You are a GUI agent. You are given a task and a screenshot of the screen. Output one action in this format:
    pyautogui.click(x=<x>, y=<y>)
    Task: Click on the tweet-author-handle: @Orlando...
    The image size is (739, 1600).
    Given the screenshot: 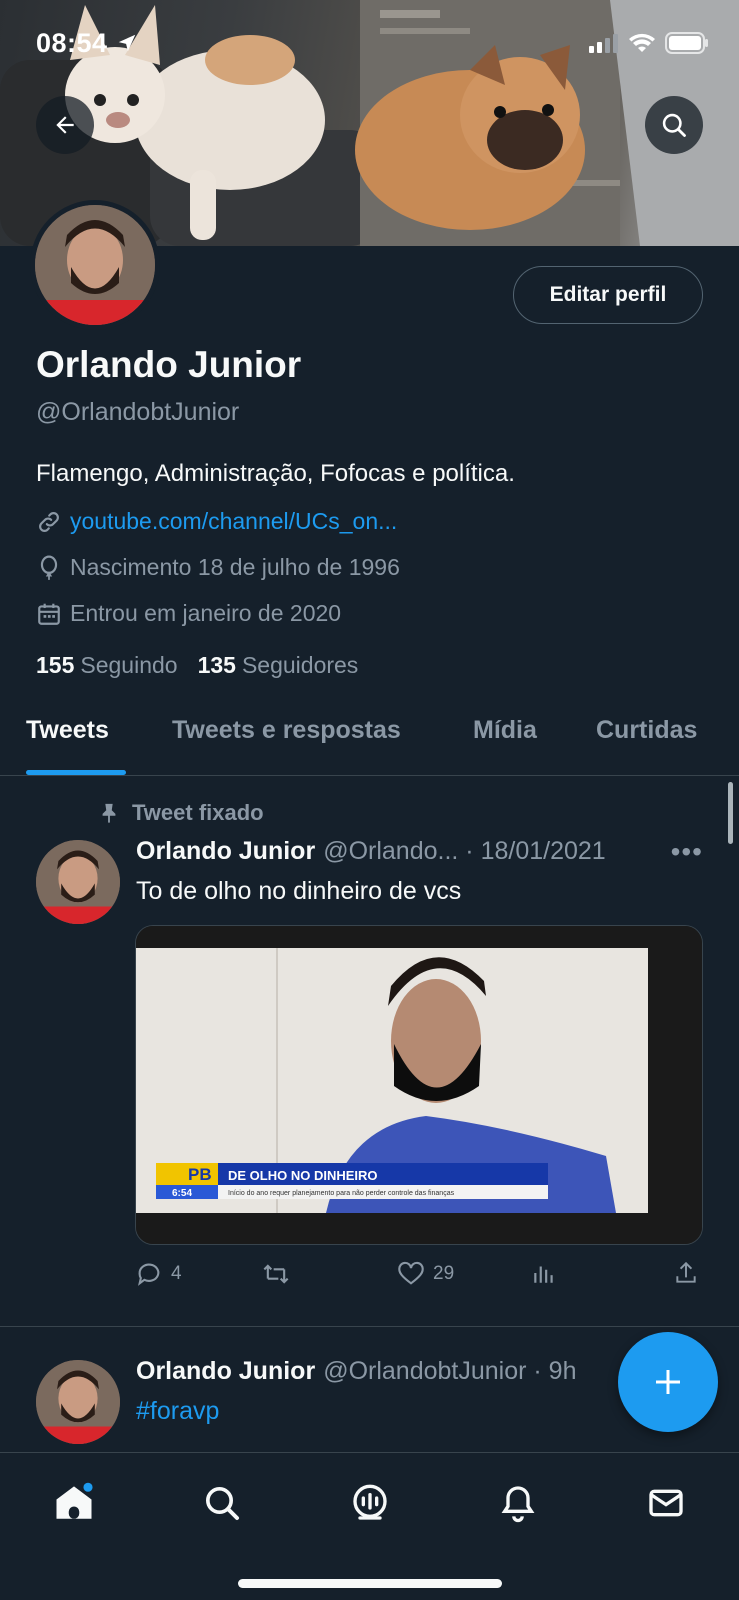 What is the action you would take?
    pyautogui.click(x=391, y=851)
    